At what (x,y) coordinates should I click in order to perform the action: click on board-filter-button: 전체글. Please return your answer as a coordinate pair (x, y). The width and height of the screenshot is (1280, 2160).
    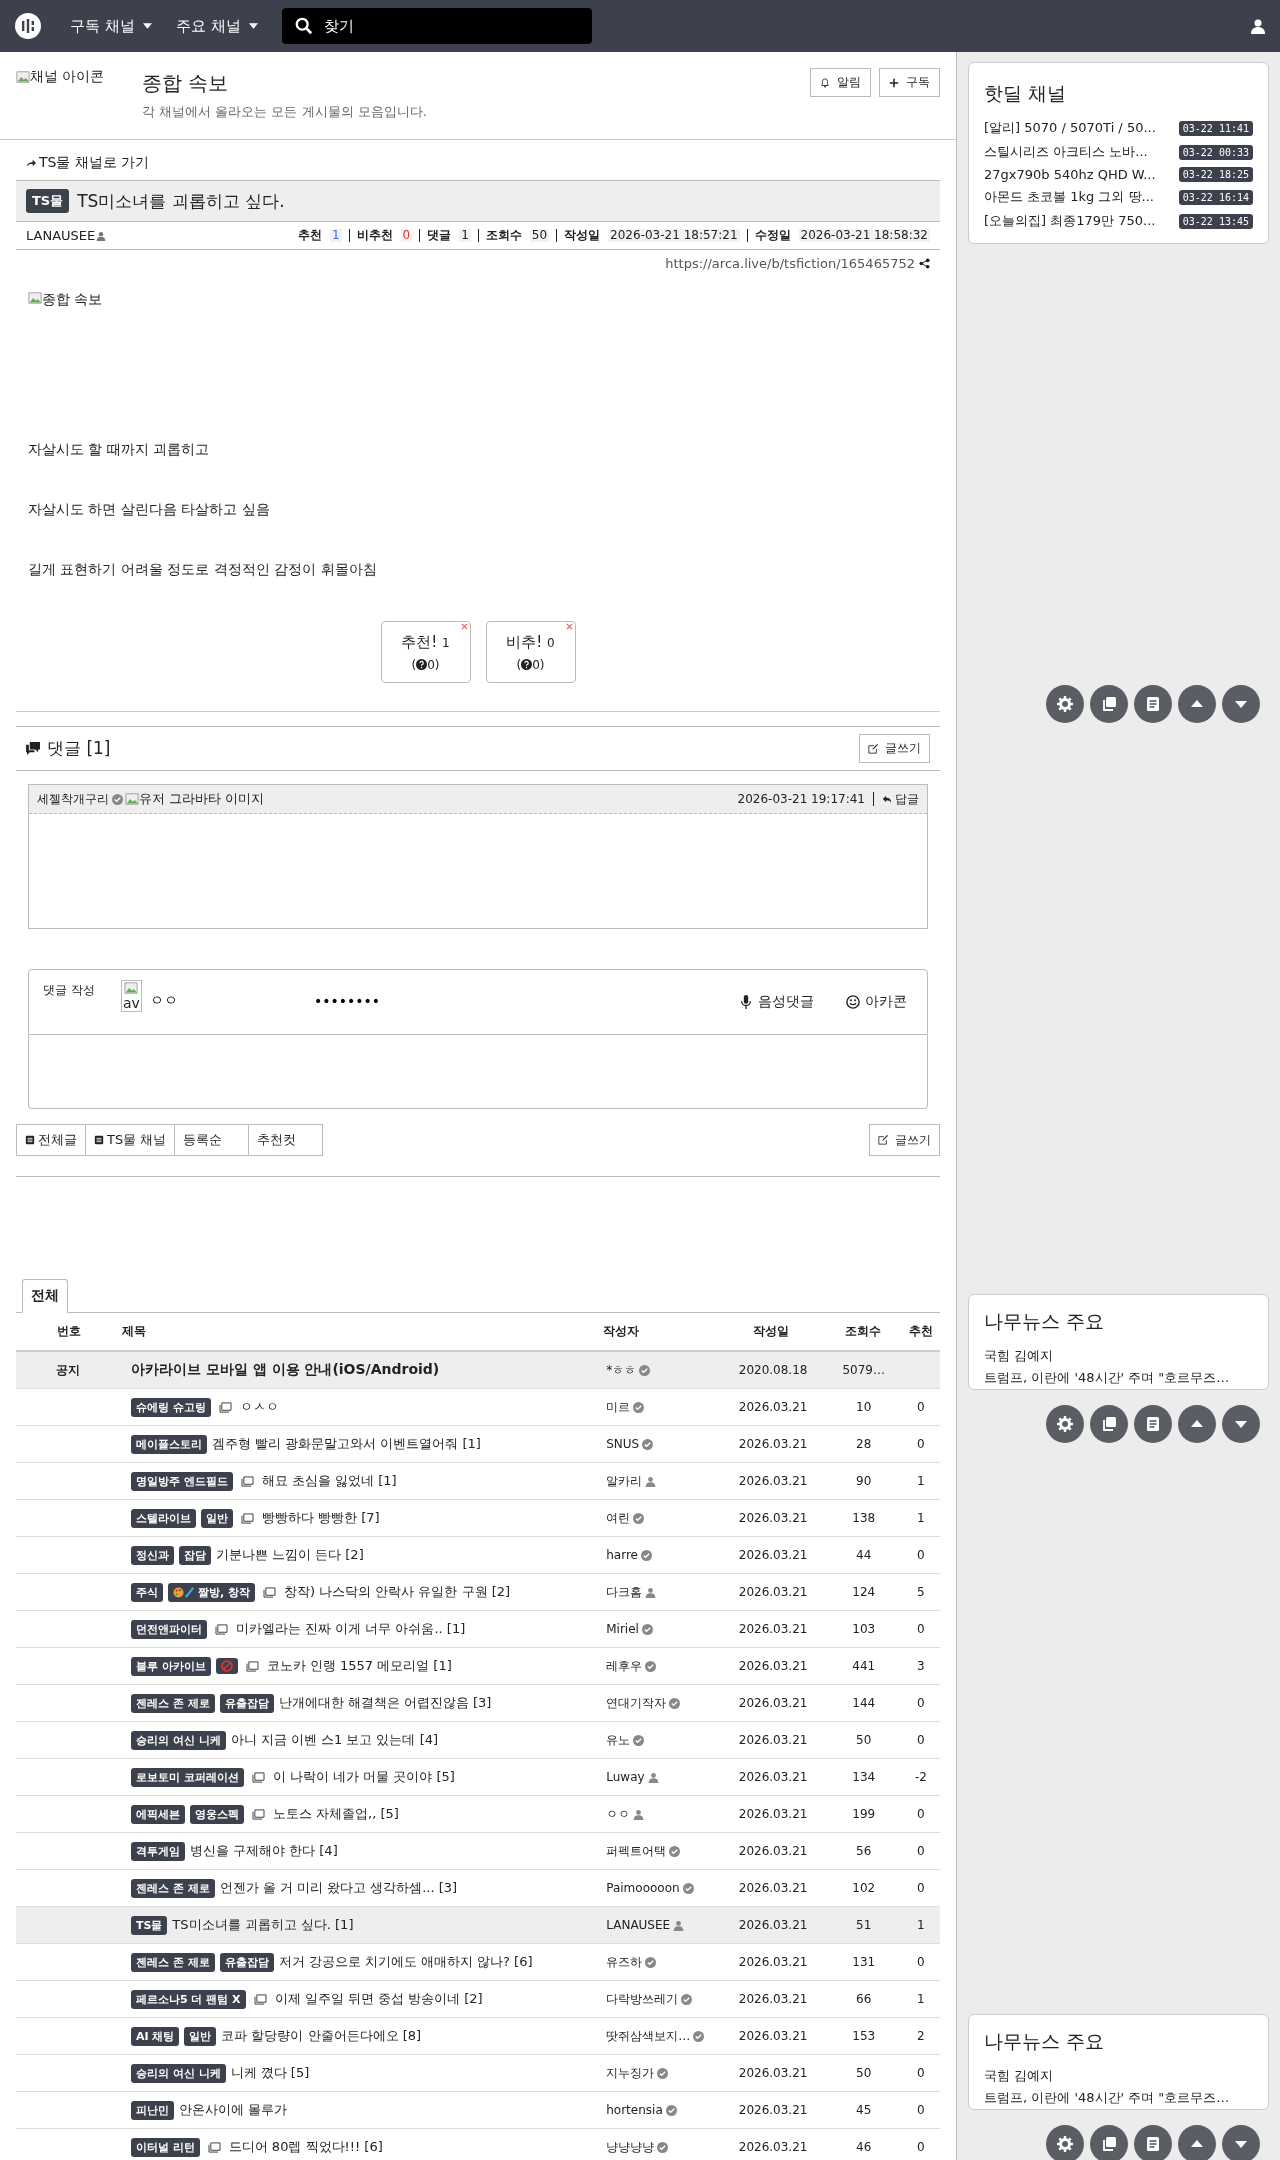
    Looking at the image, I should click on (51, 1140).